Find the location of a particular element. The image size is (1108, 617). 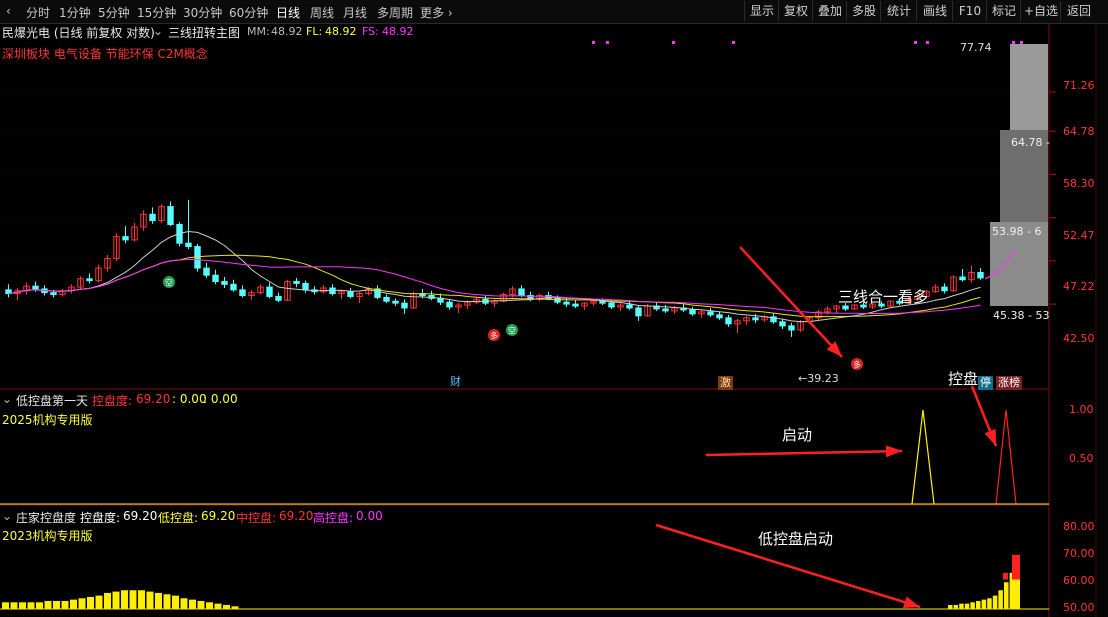

period-tab-3: 15分钟 is located at coordinates (156, 12).